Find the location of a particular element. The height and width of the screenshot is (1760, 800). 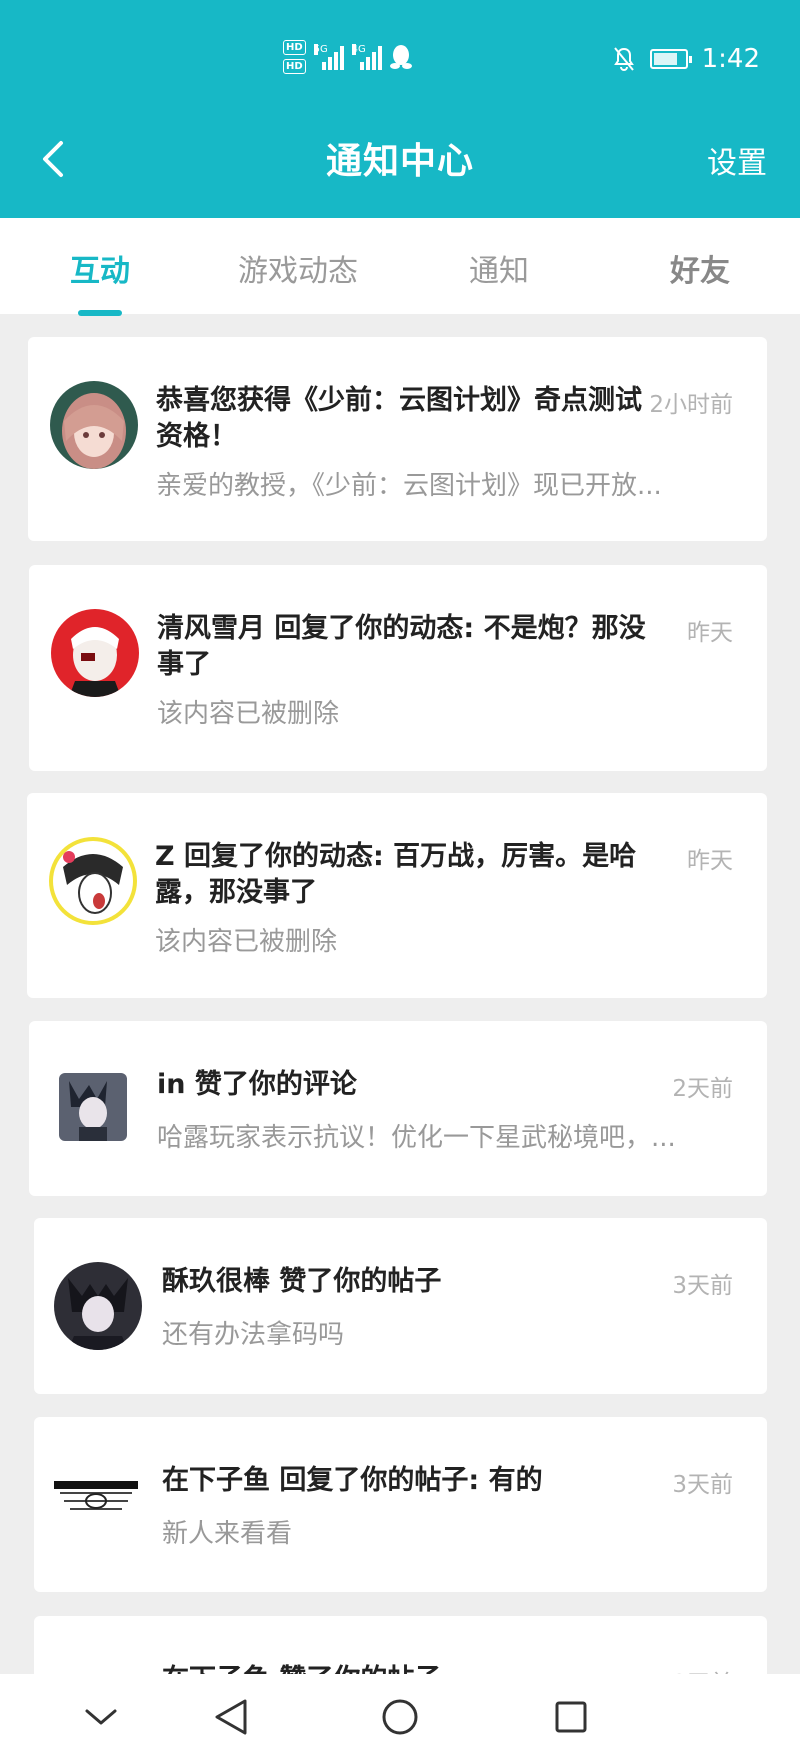

notification-title: 清风雪月 回复了你的动态: 不是炮？那没事了 is located at coordinates (401, 646).